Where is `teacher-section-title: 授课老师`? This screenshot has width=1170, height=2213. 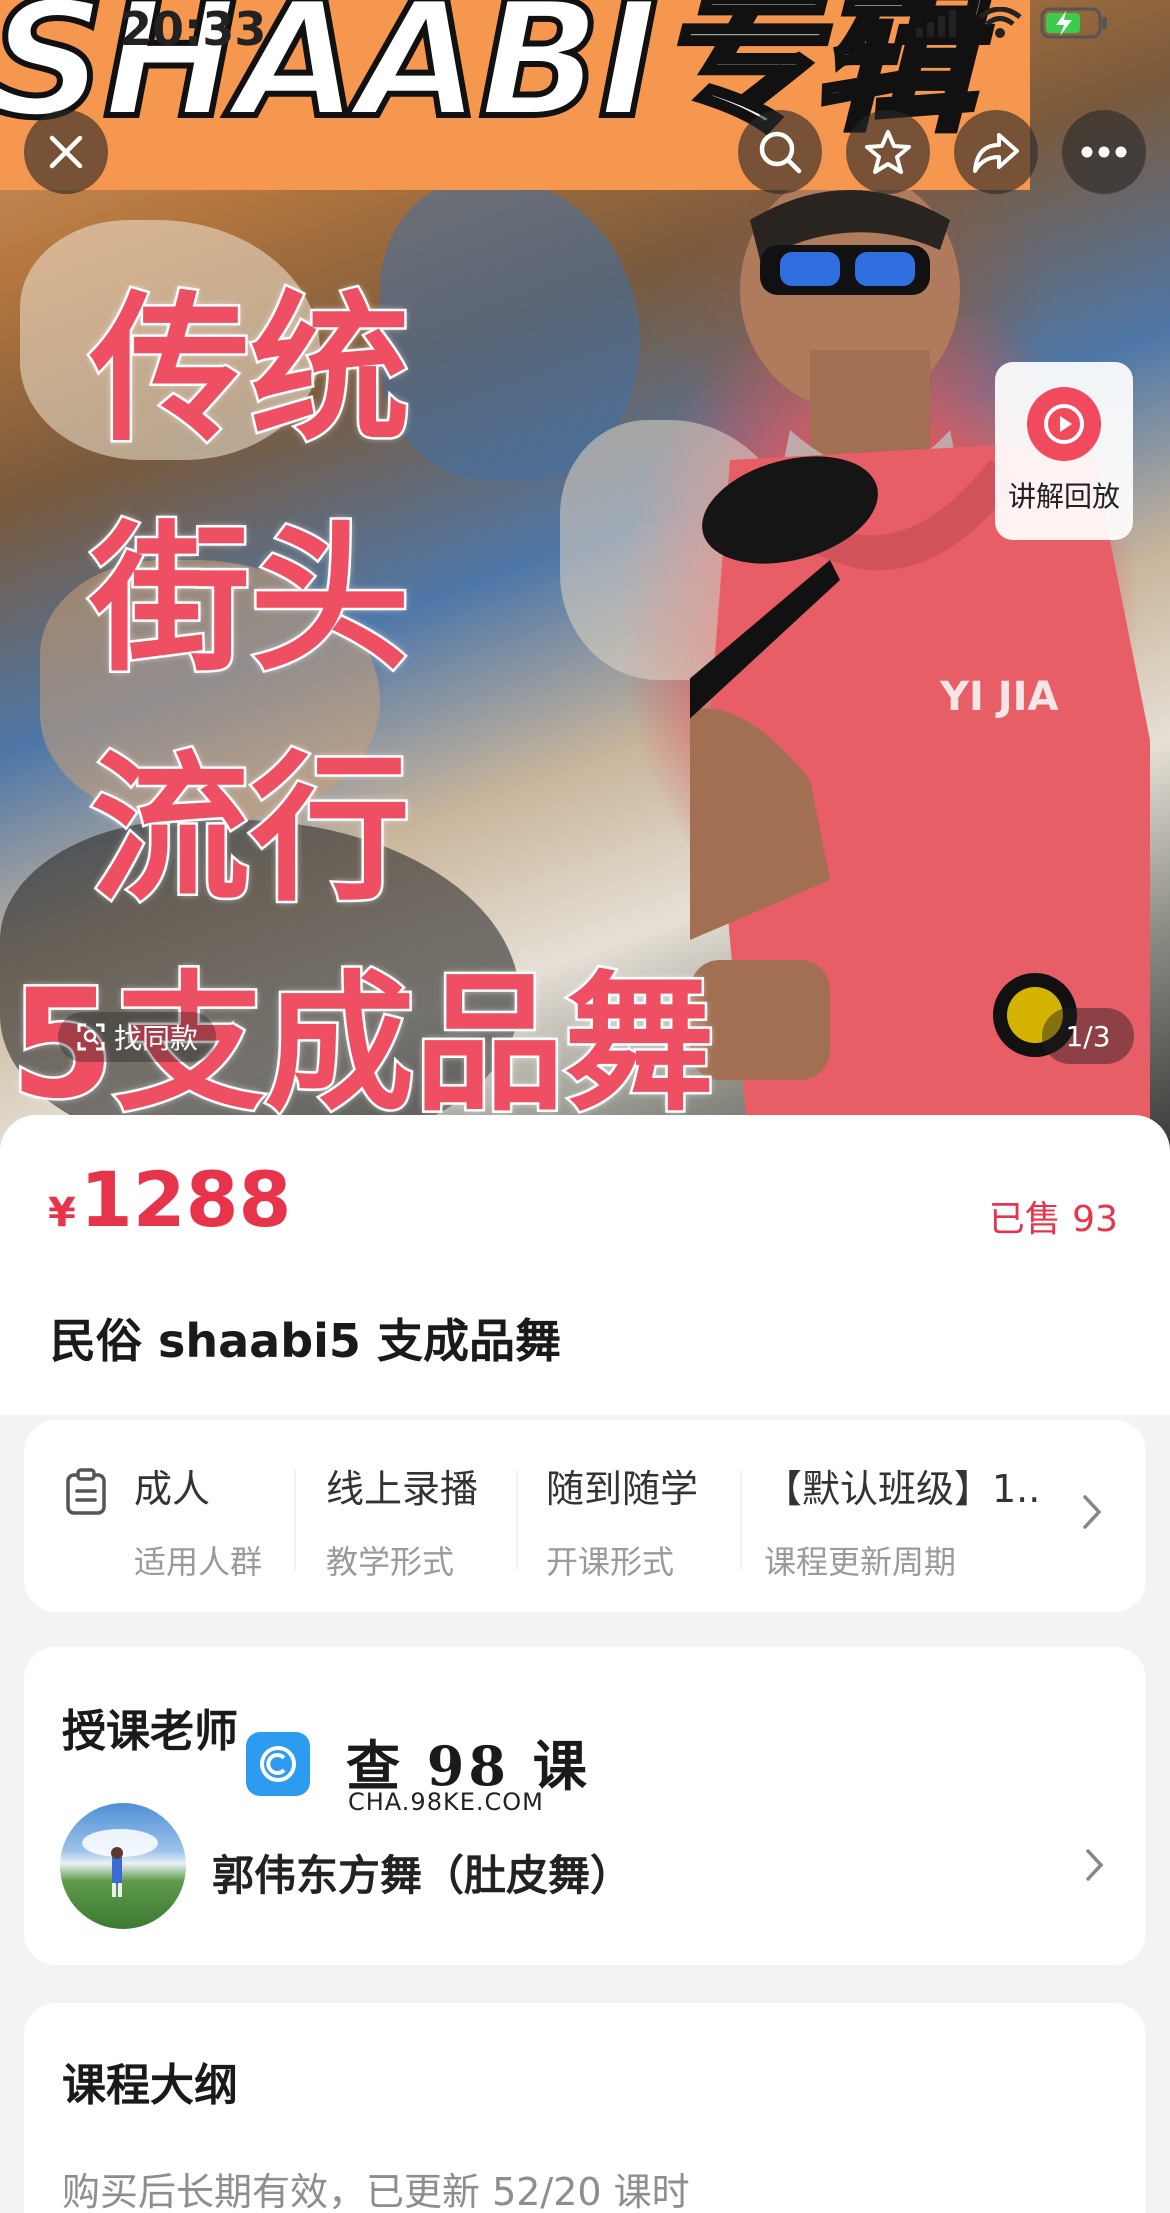
teacher-section-title: 授课老师 is located at coordinates (150, 1731).